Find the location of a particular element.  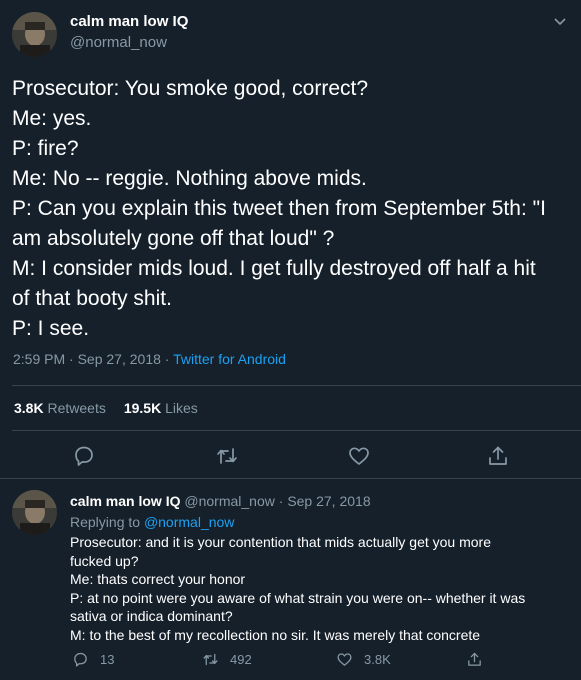

tweet-stats: 3.8K Retweets 19.5K Likes is located at coordinates (106, 408).